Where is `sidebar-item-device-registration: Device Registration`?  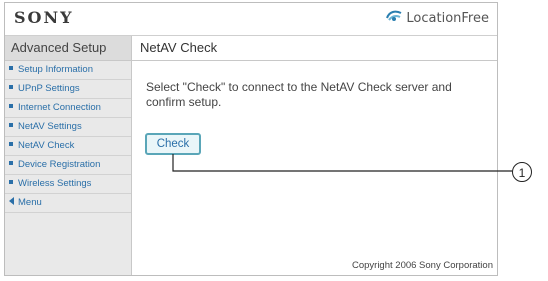
sidebar-item-device-registration: Device Registration is located at coordinates (68, 165).